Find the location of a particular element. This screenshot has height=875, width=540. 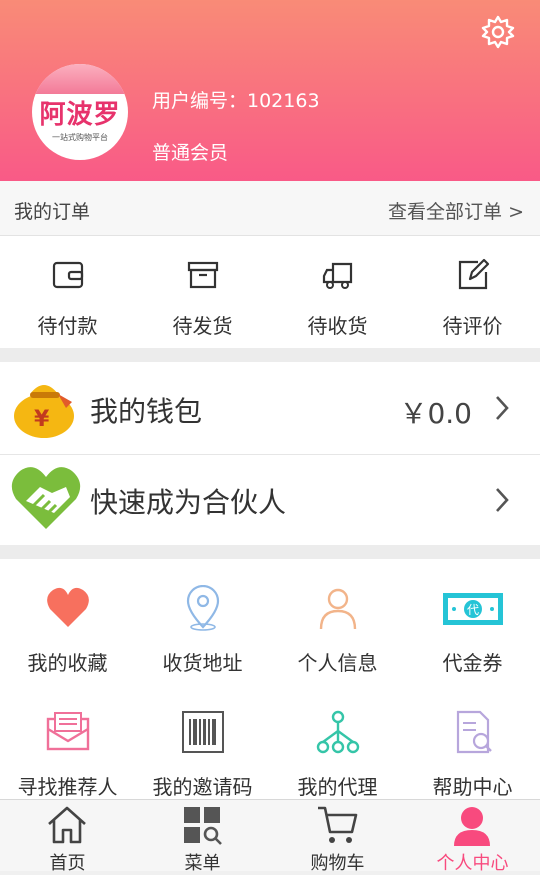

grid-item-label: 我的邀请码 is located at coordinates (202, 787).